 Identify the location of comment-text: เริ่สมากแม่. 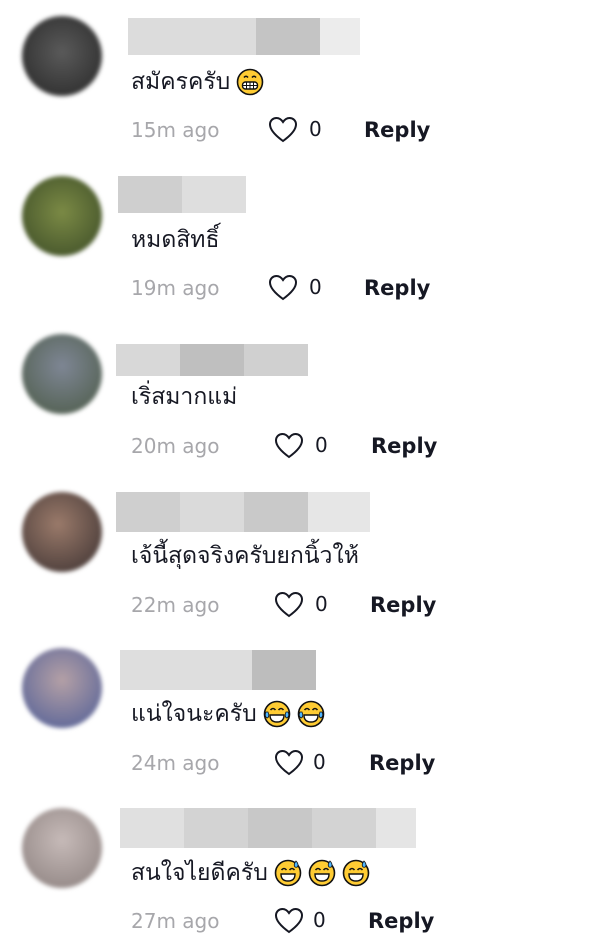
(184, 397).